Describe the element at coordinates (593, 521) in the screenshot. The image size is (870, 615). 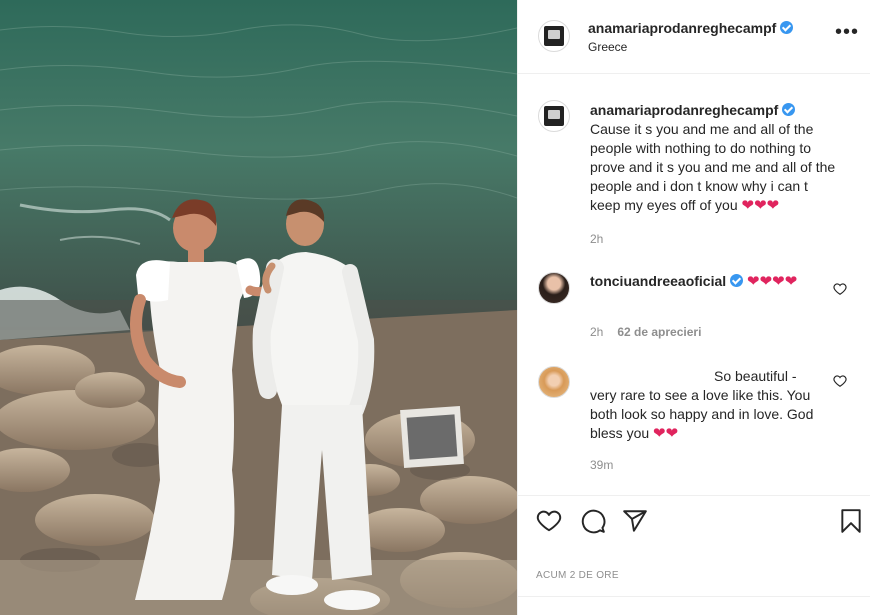
I see `comment-icon` at that location.